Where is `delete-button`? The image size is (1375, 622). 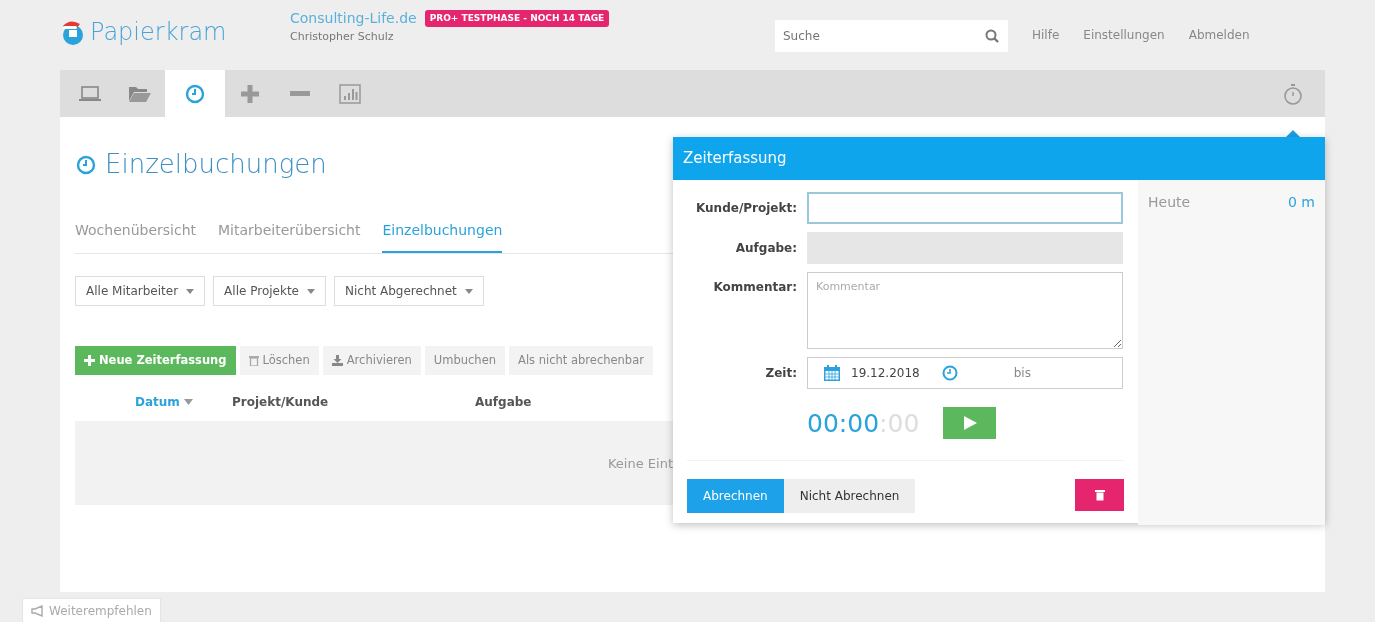 delete-button is located at coordinates (1099, 495).